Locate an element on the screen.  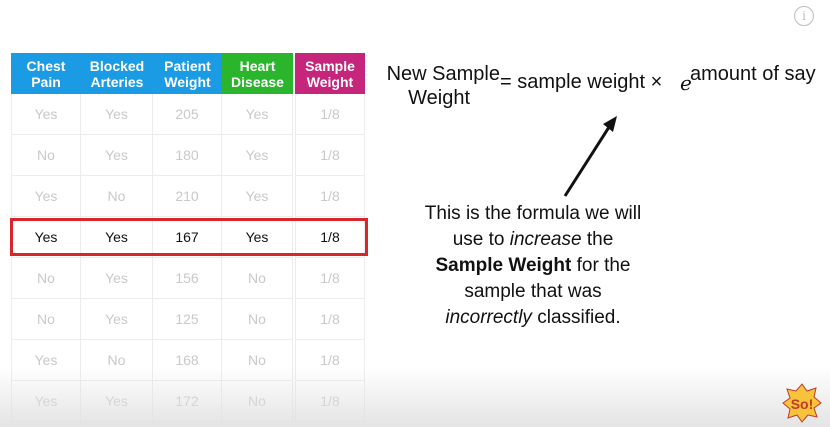
header-blocked-arteries: Blocked Arteries is located at coordinates (117, 73).